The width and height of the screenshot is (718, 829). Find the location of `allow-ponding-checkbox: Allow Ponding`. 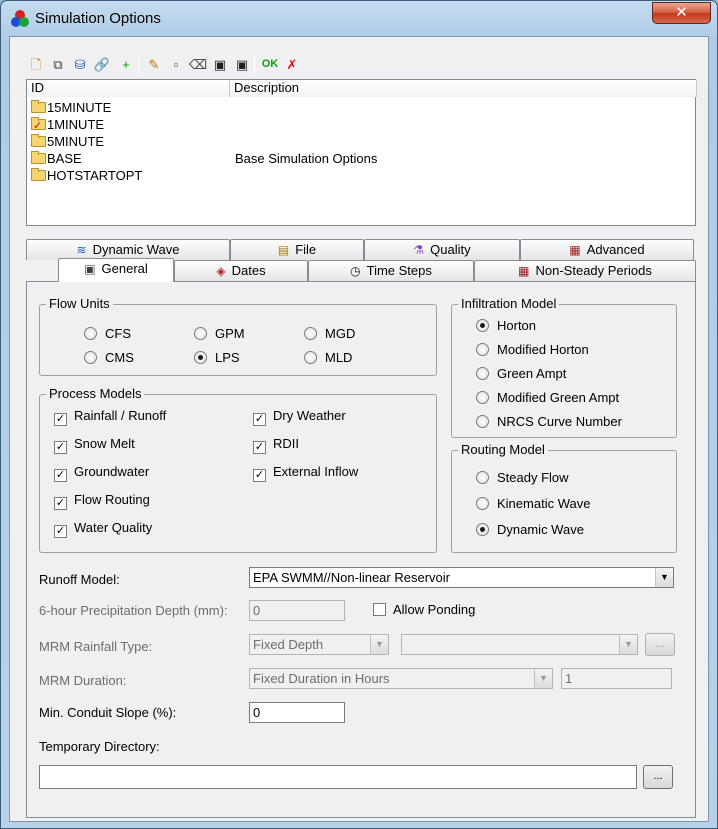

allow-ponding-checkbox: Allow Ponding is located at coordinates (424, 610).